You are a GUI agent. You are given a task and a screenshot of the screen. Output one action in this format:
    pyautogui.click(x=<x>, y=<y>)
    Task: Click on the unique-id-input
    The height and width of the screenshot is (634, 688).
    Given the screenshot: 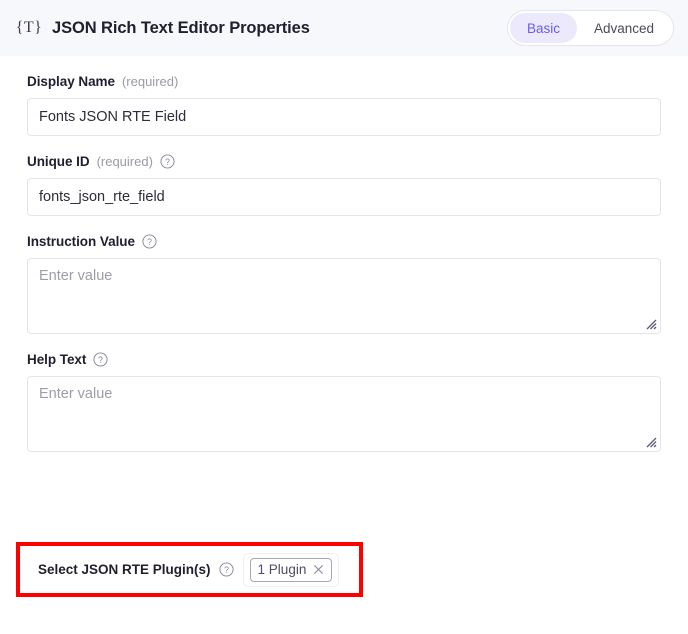 What is the action you would take?
    pyautogui.click(x=344, y=197)
    